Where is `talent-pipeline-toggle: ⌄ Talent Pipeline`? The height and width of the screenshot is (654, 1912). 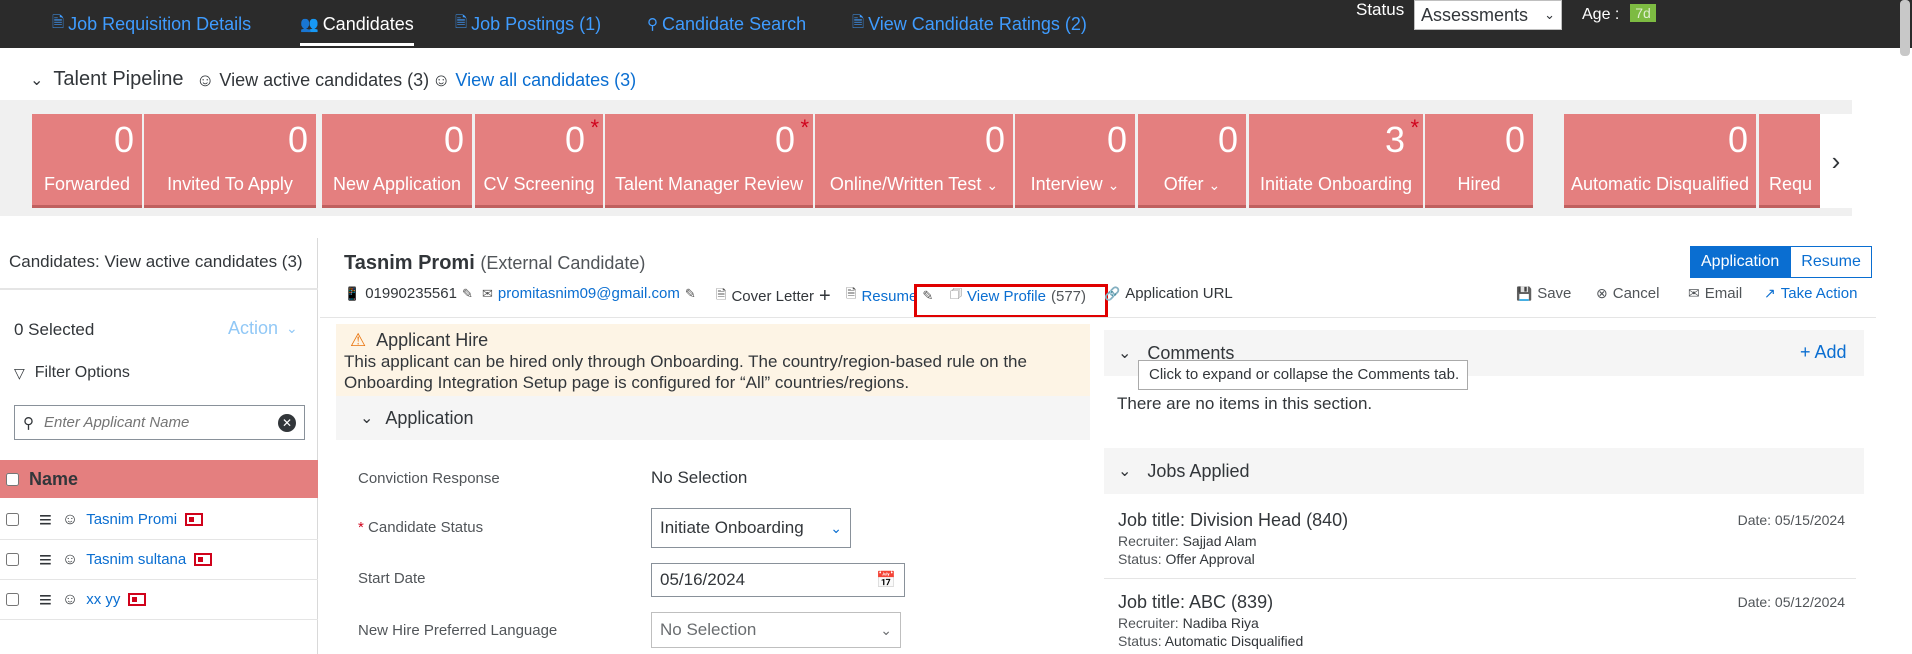
talent-pipeline-toggle: ⌄ Talent Pipeline is located at coordinates (107, 79).